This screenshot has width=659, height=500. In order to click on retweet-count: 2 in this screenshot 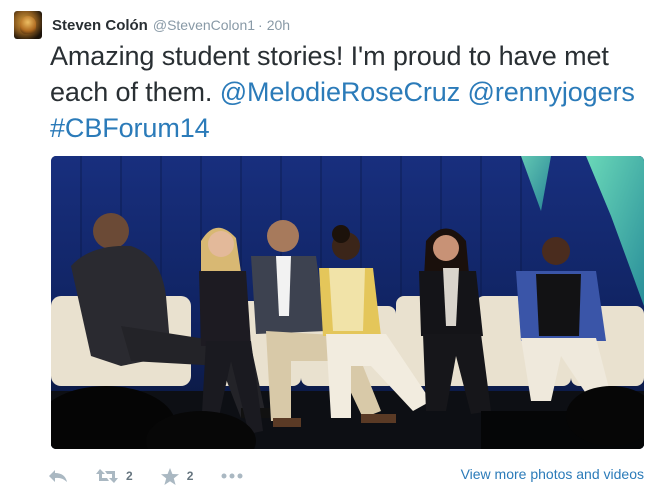, I will do `click(129, 476)`.